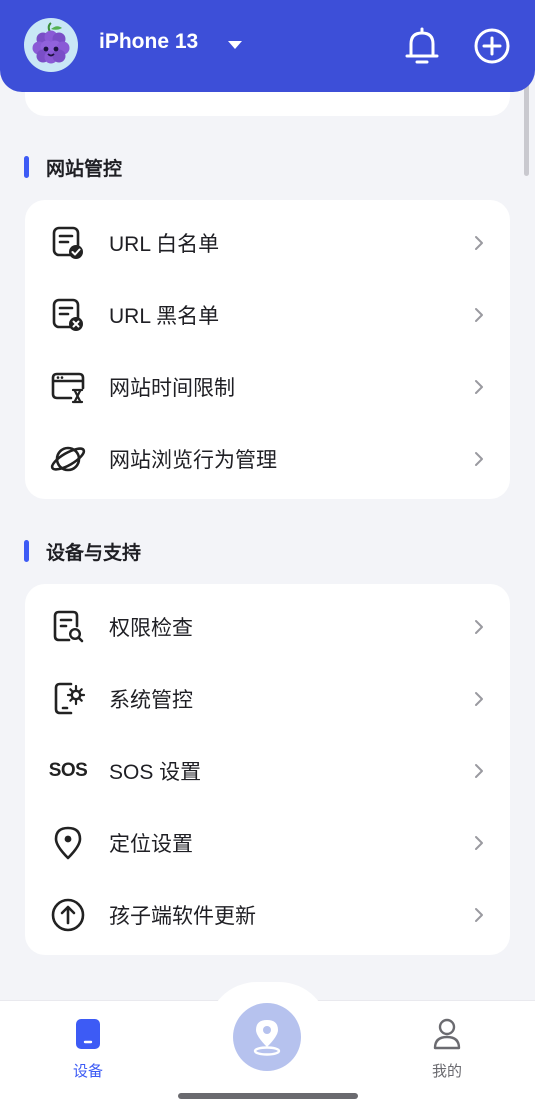 The height and width of the screenshot is (1113, 535). Describe the element at coordinates (164, 244) in the screenshot. I see `menu-item-label: URL 白名单` at that location.